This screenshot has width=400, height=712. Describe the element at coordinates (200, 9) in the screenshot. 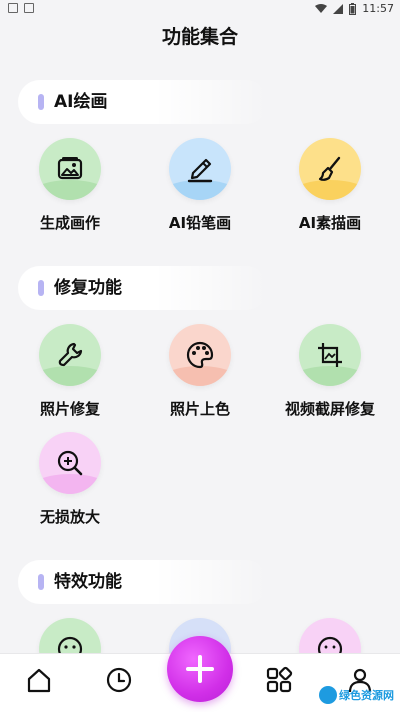

I see `status-bar: 11:57` at that location.